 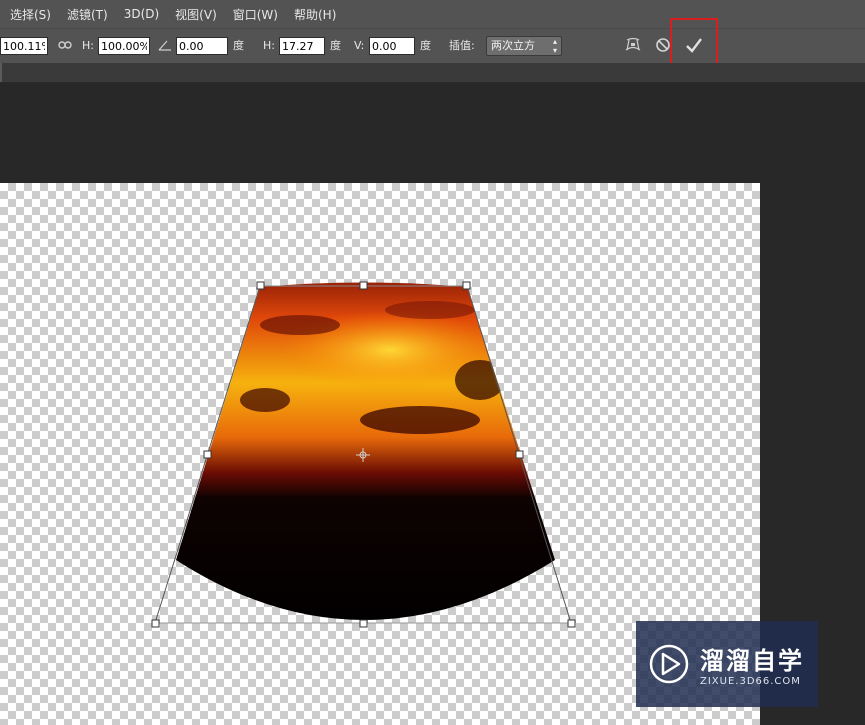 I want to click on watermark-name: 溜溜自学, so click(x=752, y=661).